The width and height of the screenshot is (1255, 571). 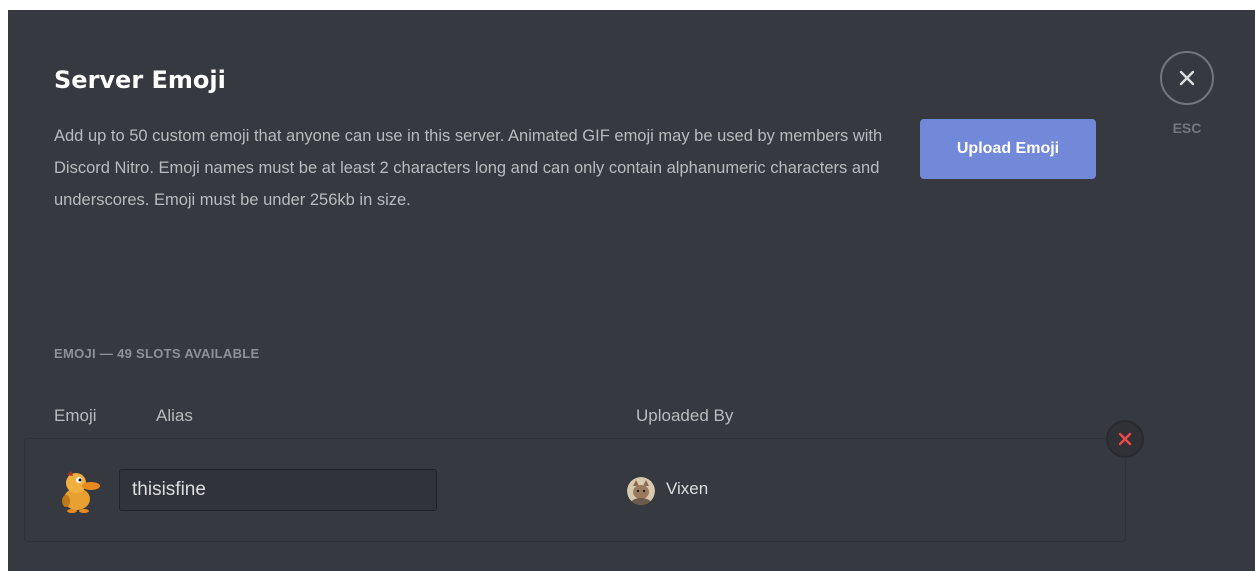 What do you see at coordinates (75, 415) in the screenshot?
I see `column-header-emoji: Emoji` at bounding box center [75, 415].